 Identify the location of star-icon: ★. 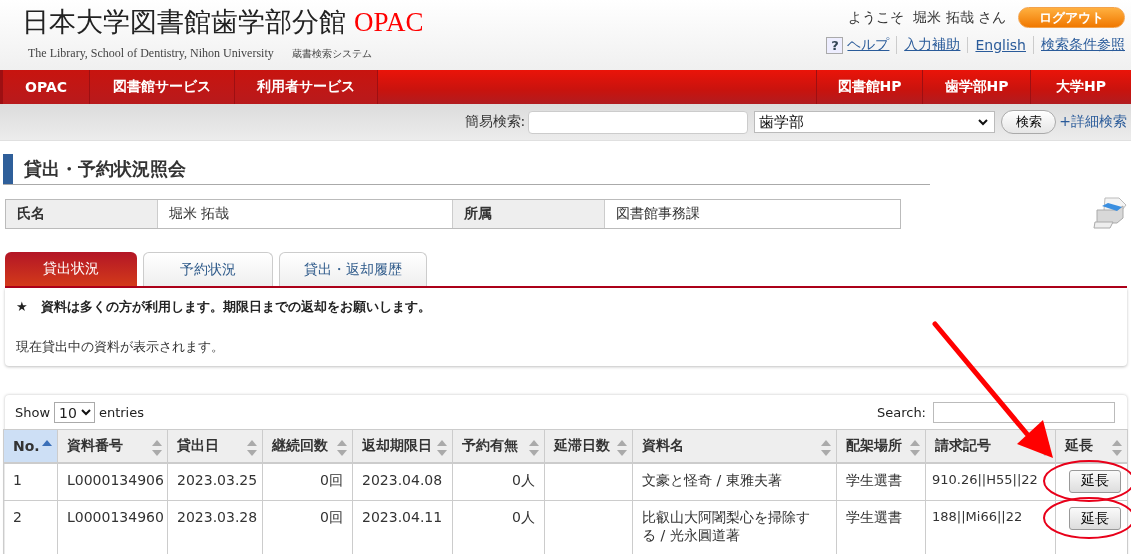
(22, 306).